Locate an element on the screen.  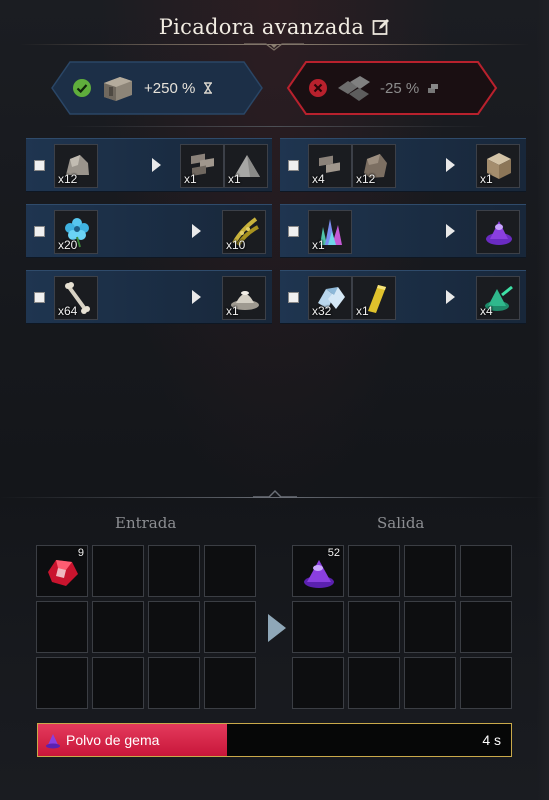
recipe-row: x12 x1 x1 is located at coordinates (149, 165).